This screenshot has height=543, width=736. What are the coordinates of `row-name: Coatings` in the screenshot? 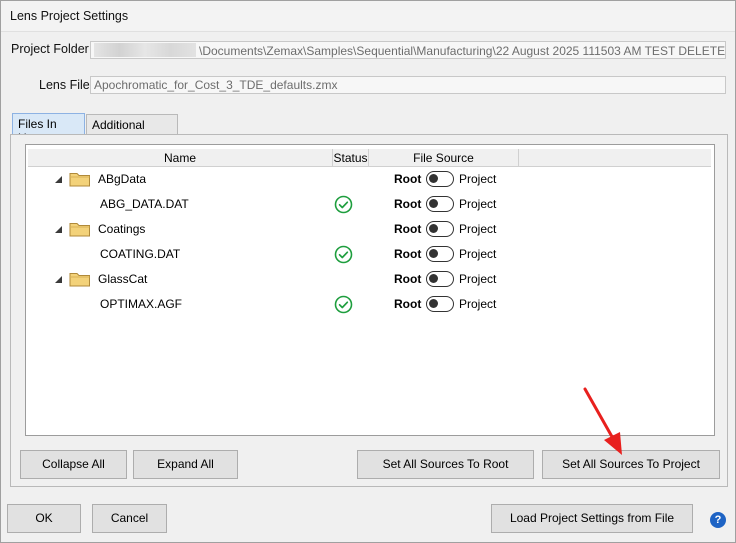 It's located at (122, 229).